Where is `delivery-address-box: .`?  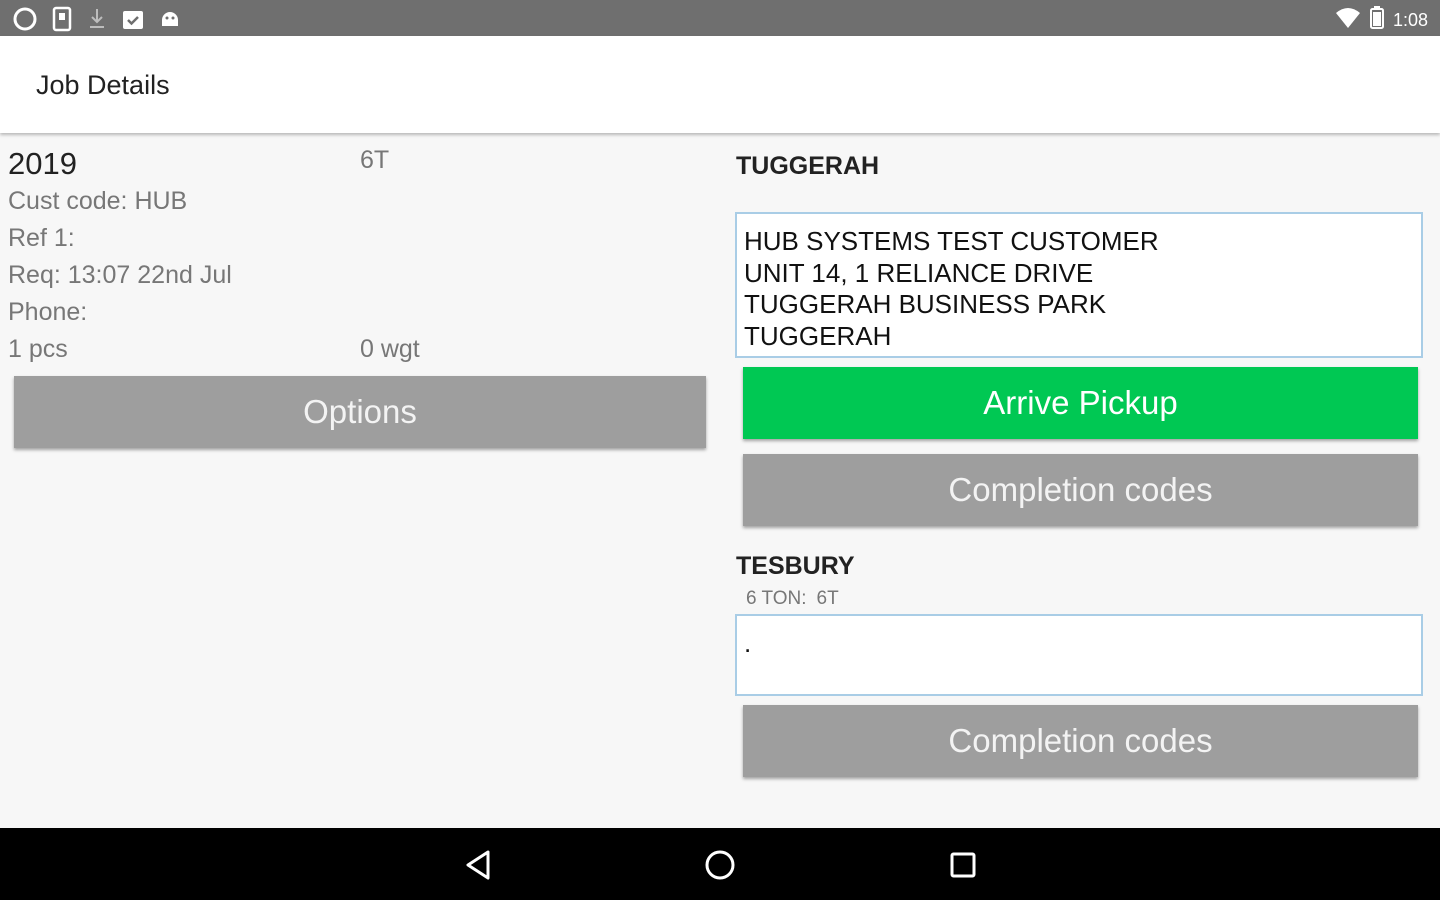 delivery-address-box: . is located at coordinates (1079, 655).